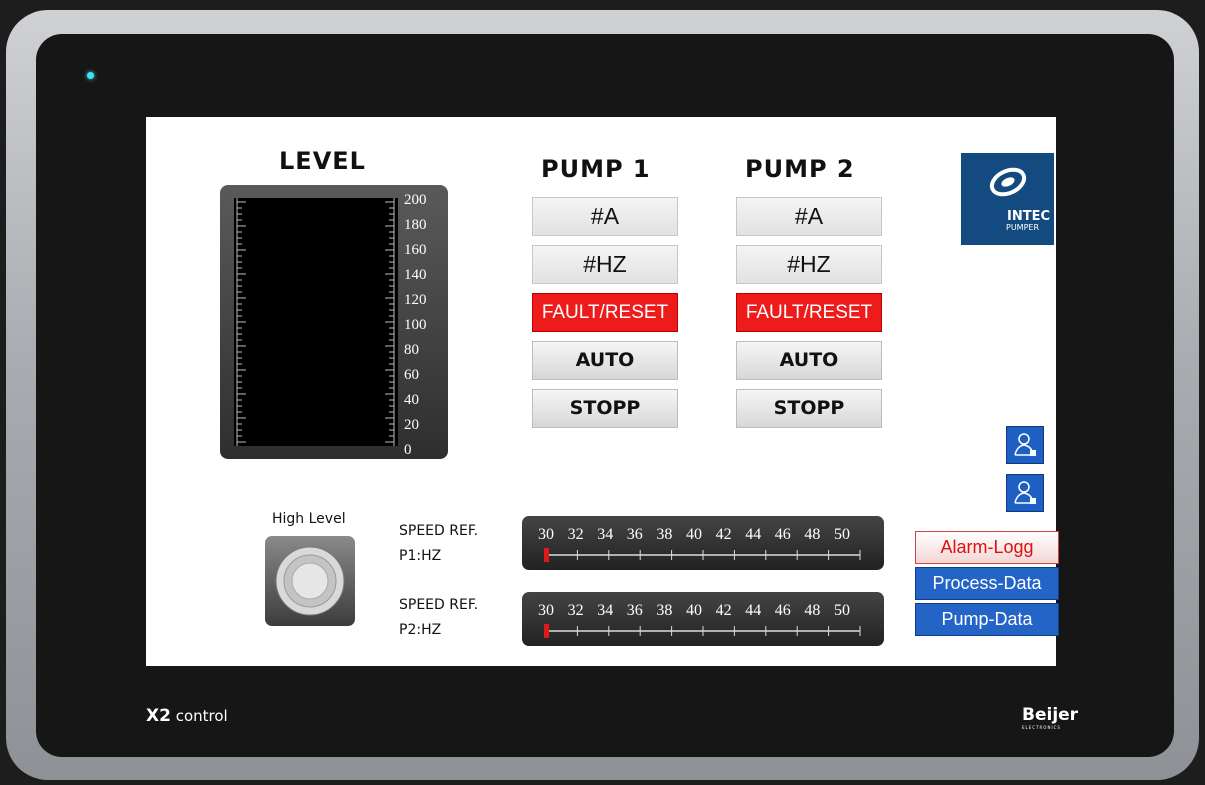  What do you see at coordinates (605, 216) in the screenshot?
I see `pump1-current-display: #A` at bounding box center [605, 216].